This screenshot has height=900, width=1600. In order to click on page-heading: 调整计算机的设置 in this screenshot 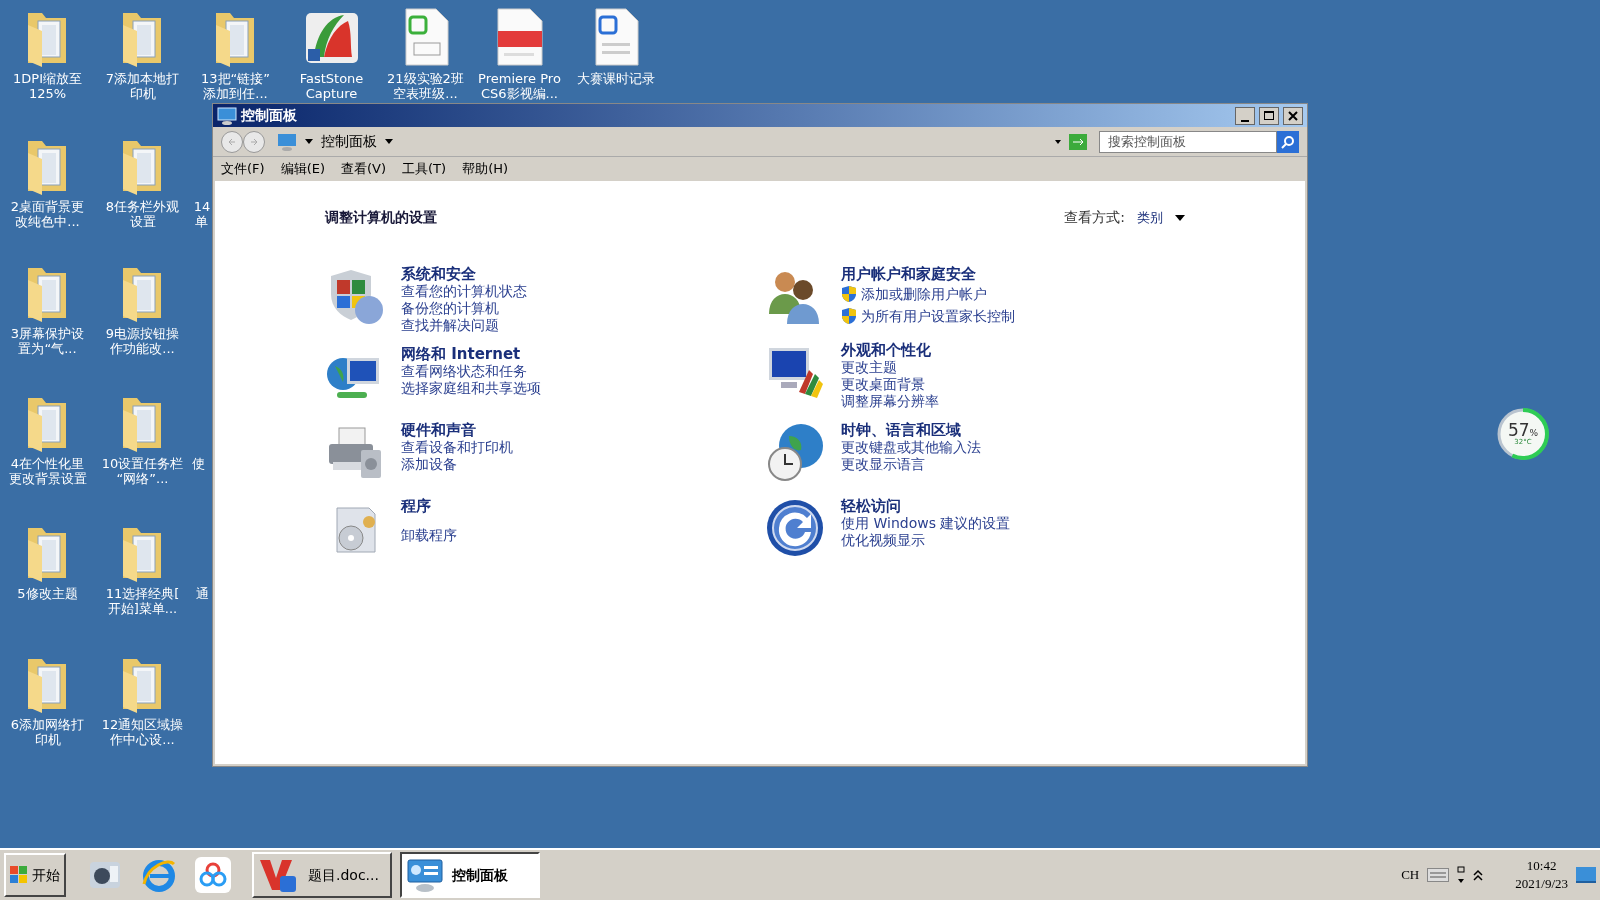, I will do `click(381, 217)`.